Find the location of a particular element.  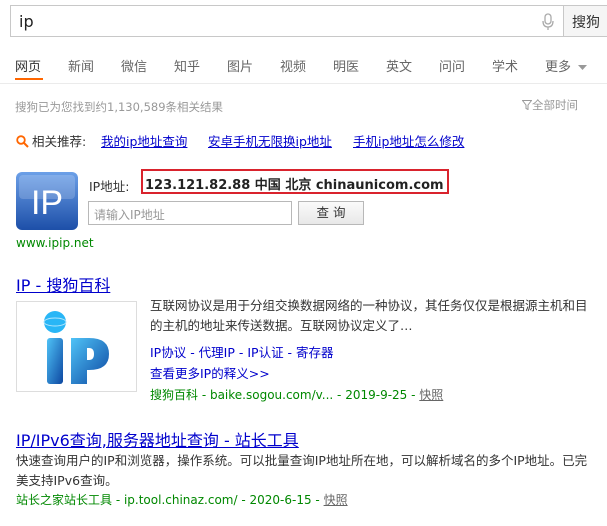

filter-icon is located at coordinates (527, 105).